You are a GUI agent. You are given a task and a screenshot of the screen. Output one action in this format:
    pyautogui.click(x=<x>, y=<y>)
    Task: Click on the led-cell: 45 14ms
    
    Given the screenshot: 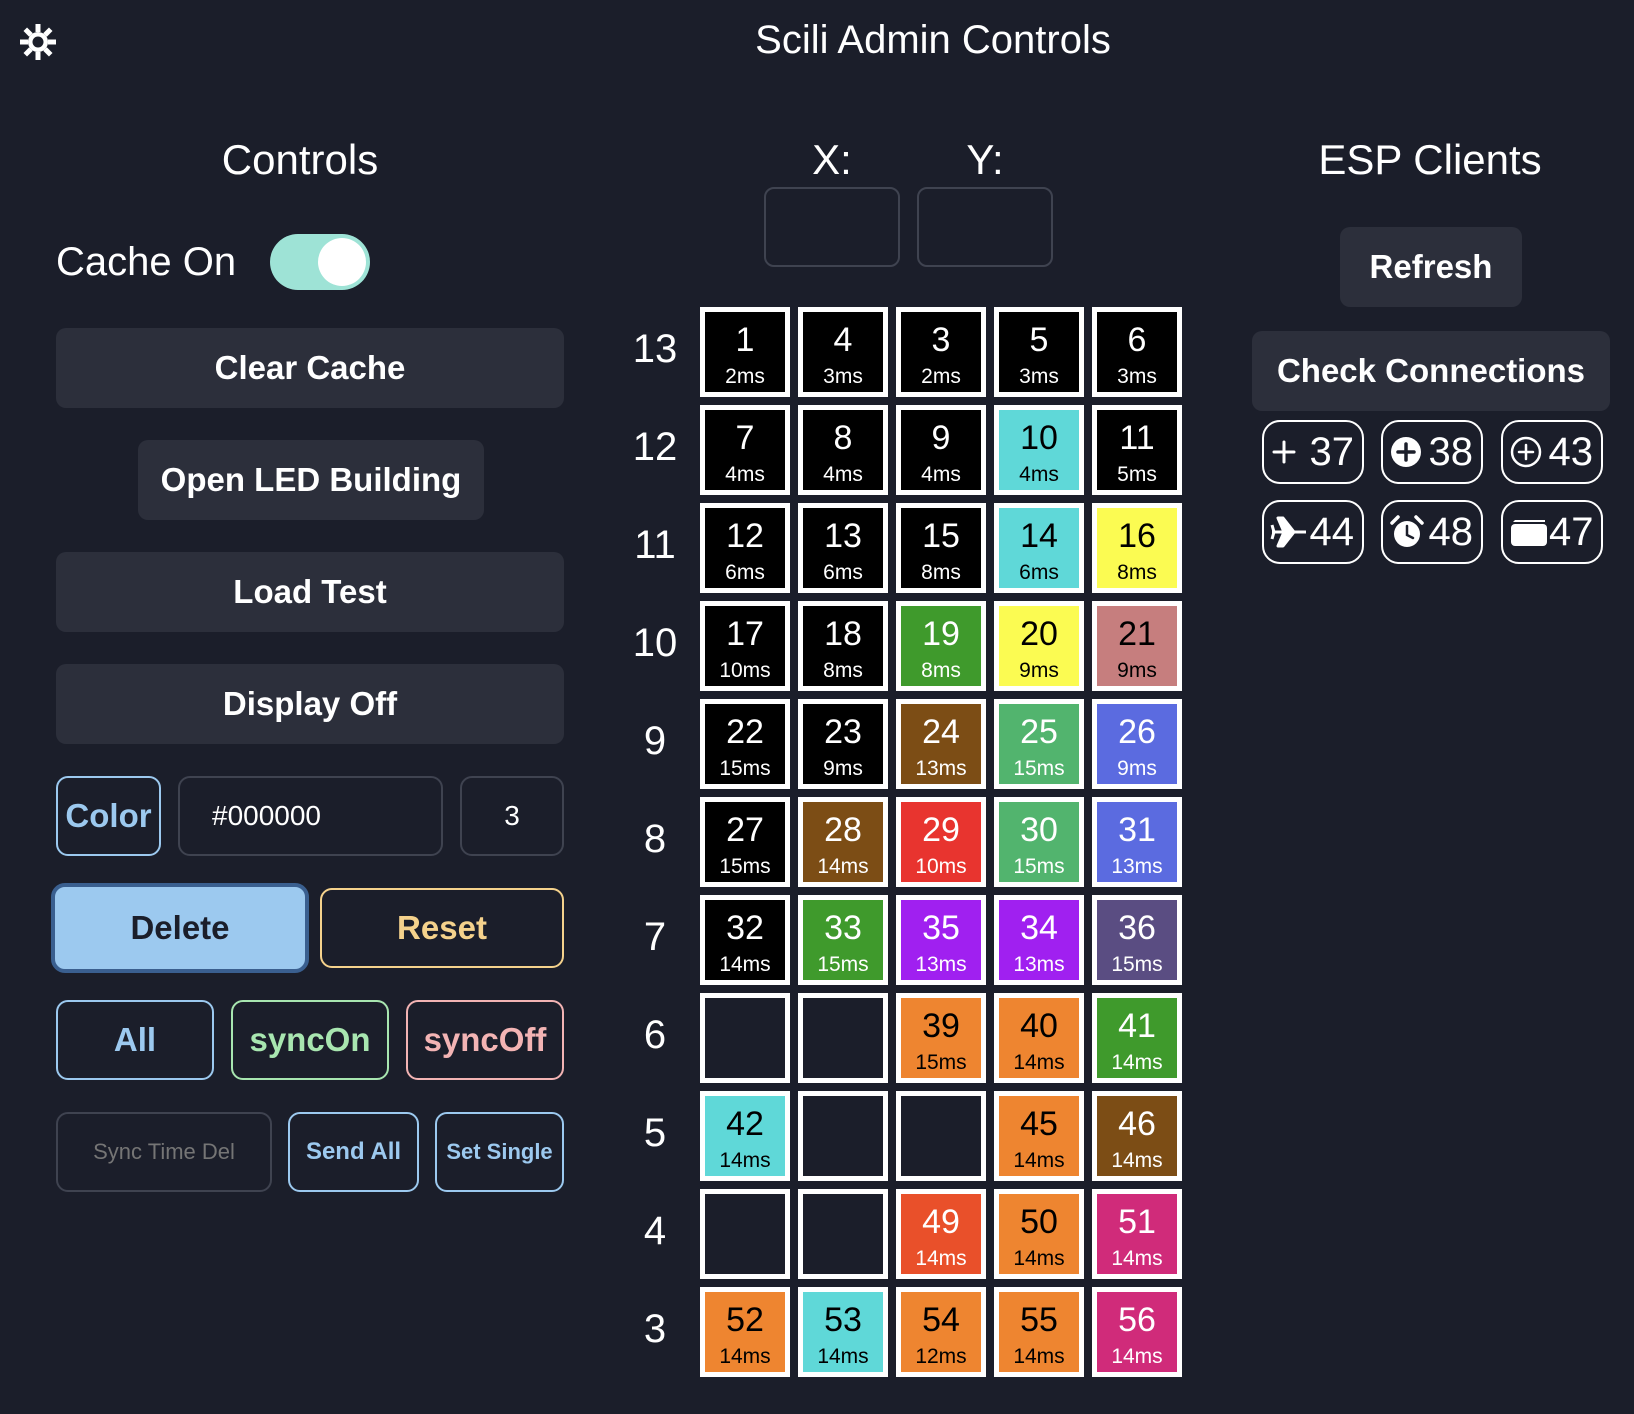 What is the action you would take?
    pyautogui.click(x=1039, y=1136)
    